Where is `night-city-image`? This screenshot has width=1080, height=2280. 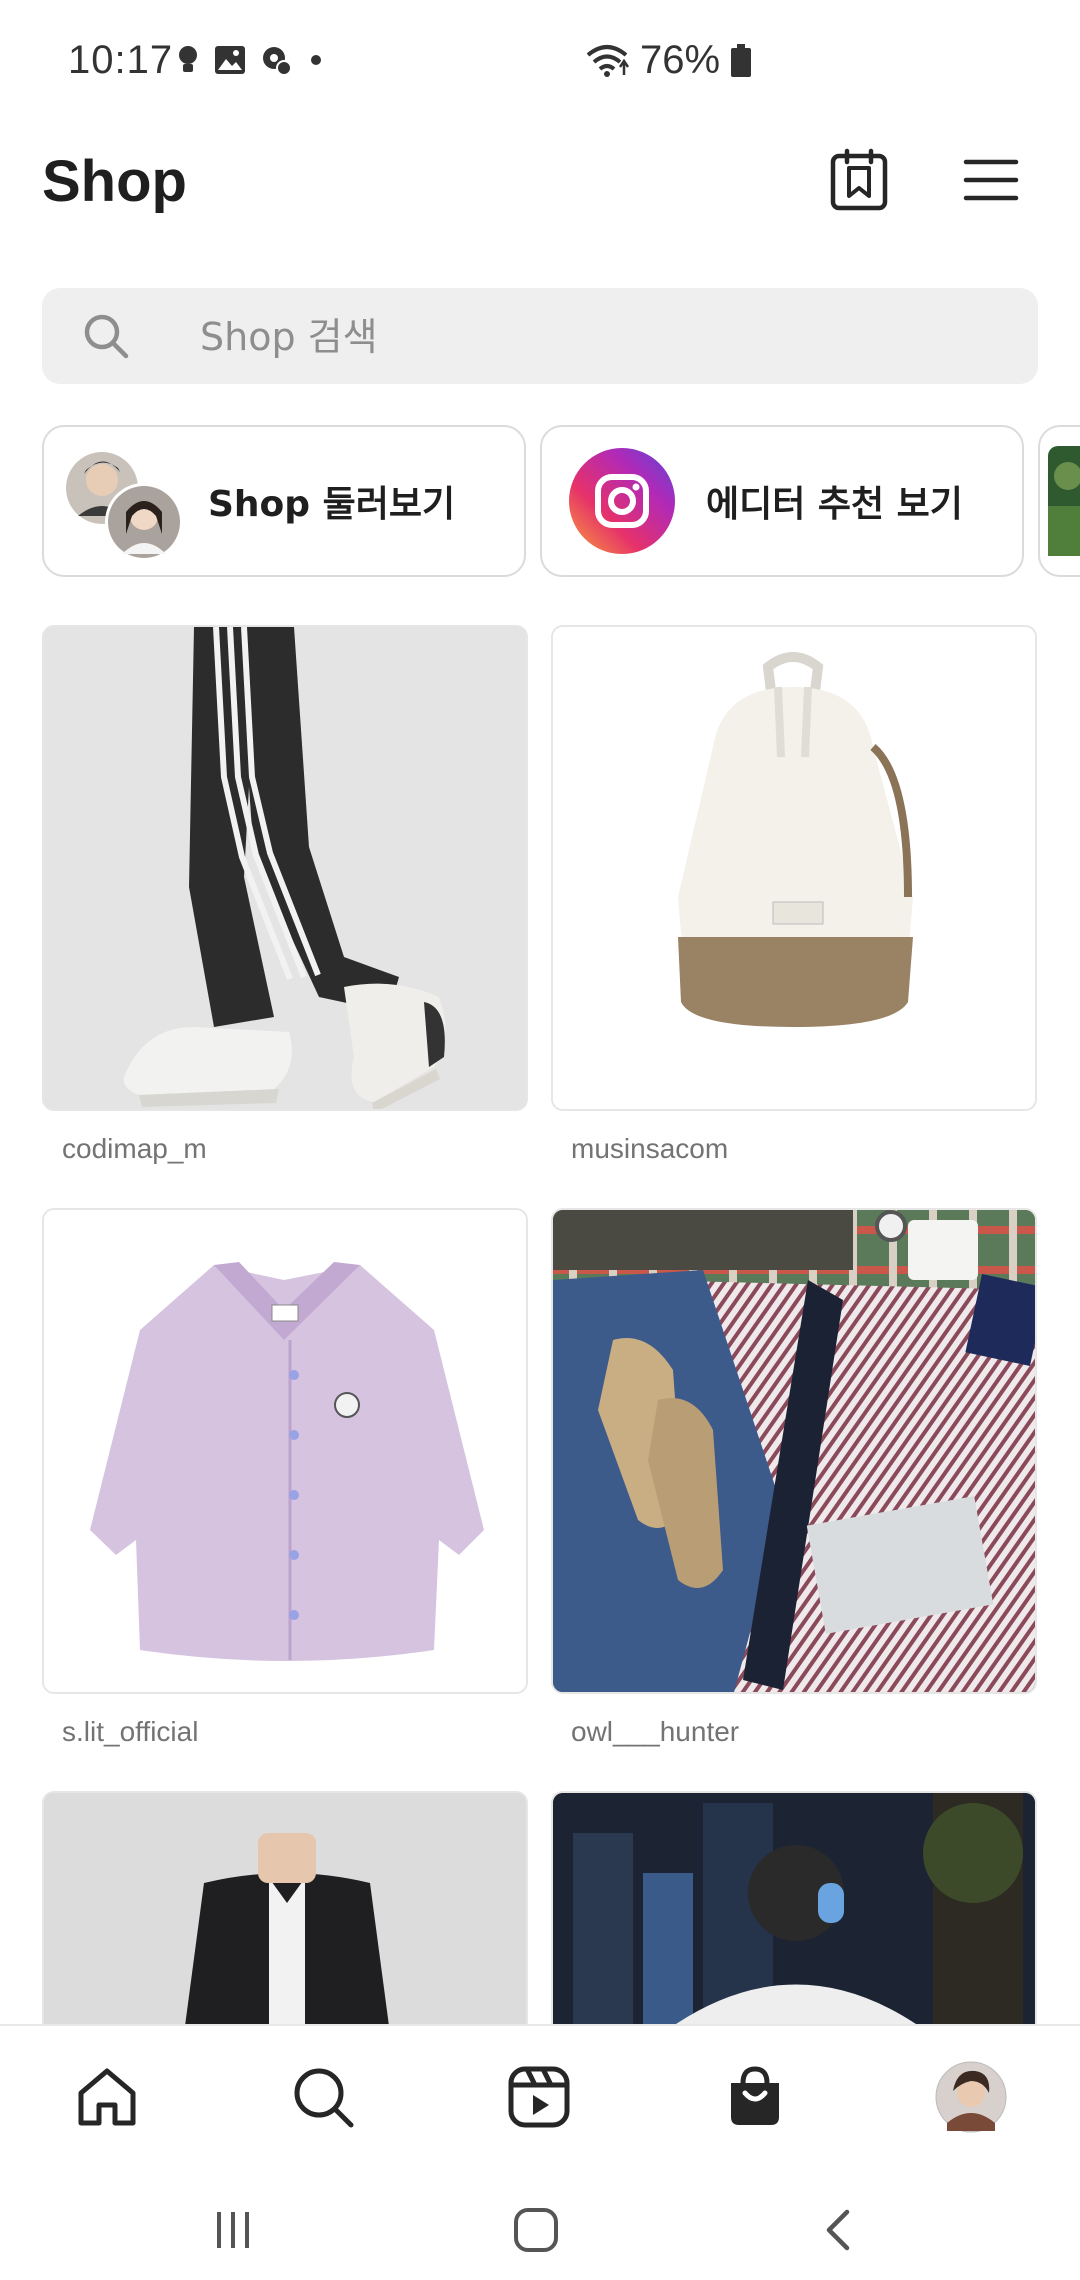 night-city-image is located at coordinates (794, 1908).